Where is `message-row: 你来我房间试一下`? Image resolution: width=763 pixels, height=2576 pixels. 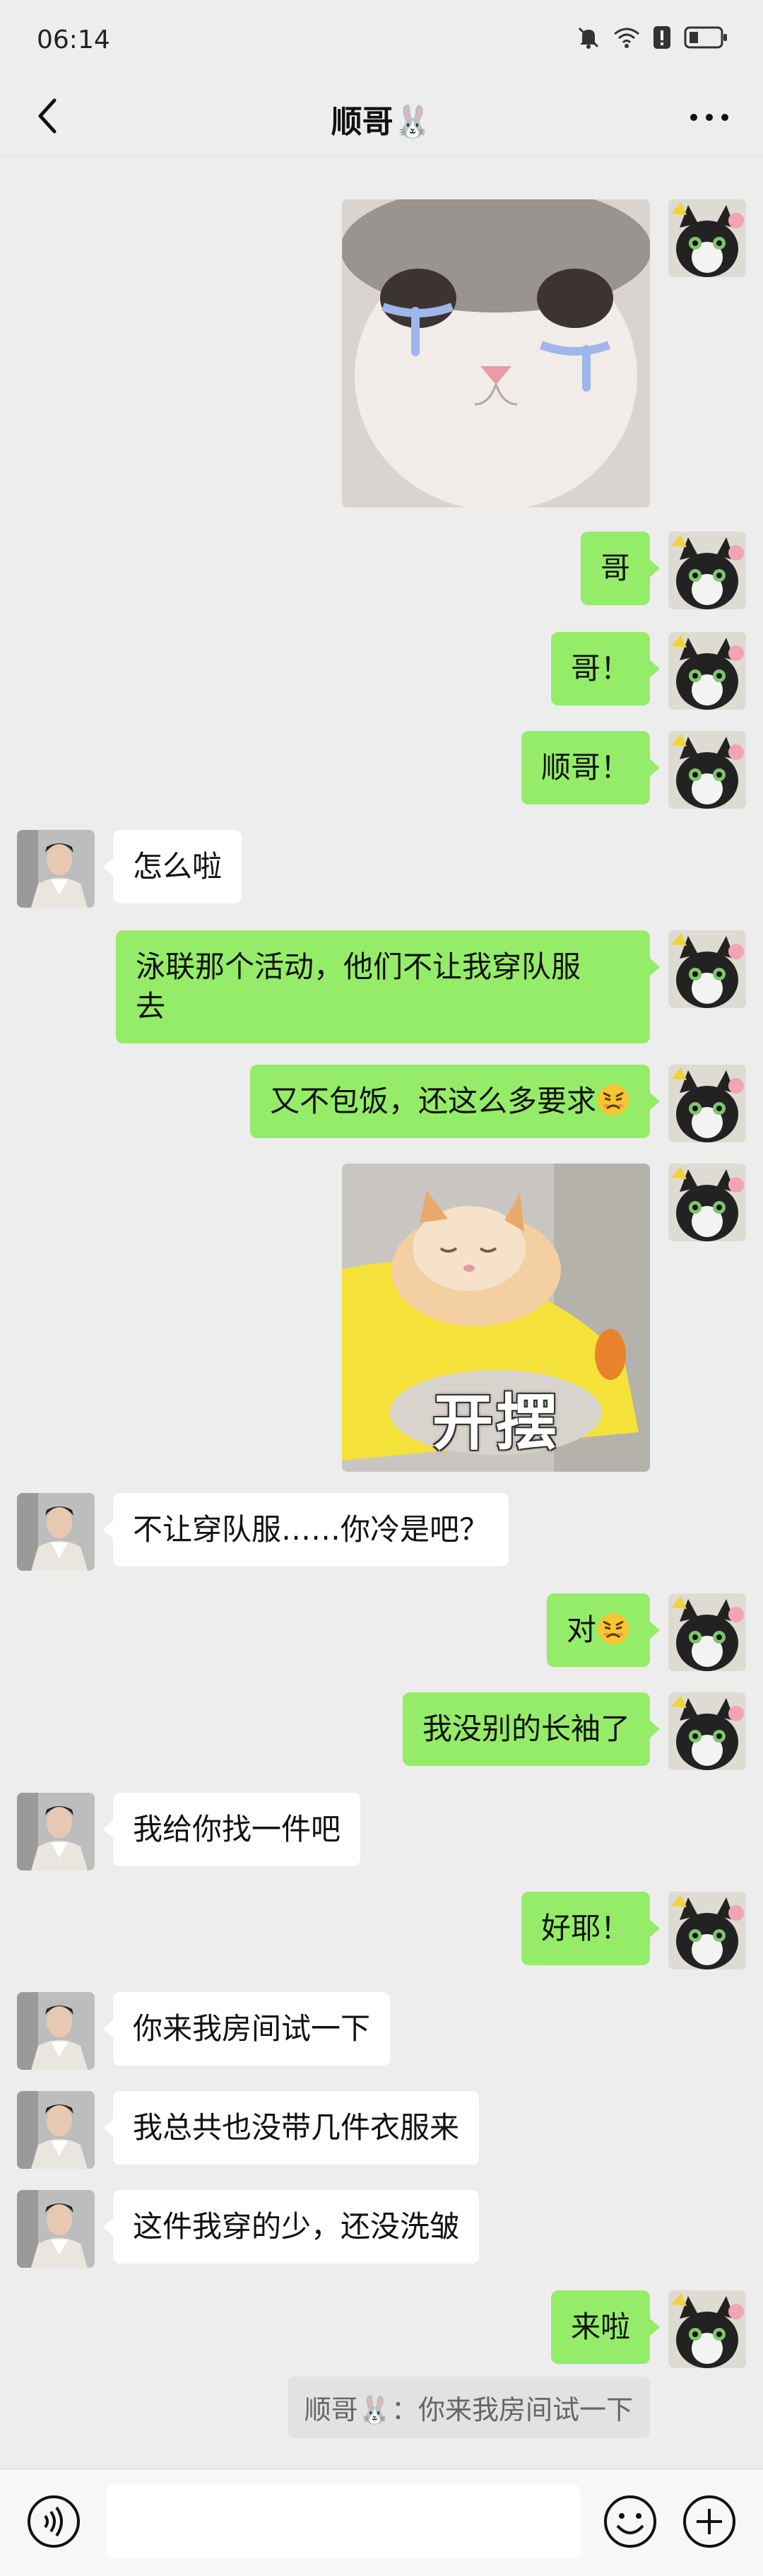 message-row: 你来我房间试一下 is located at coordinates (381, 2031).